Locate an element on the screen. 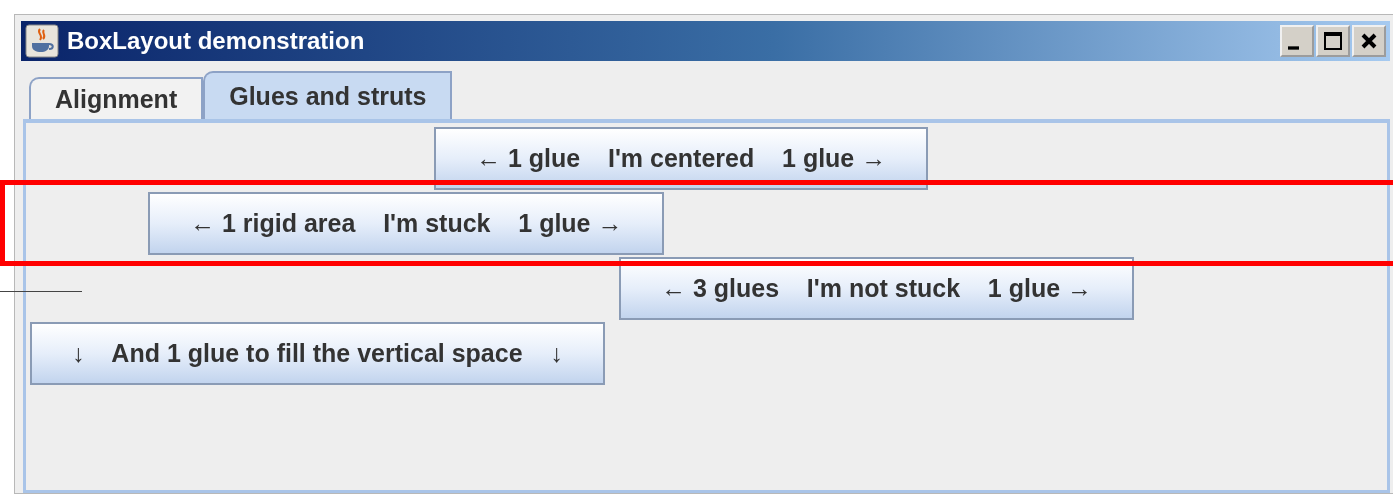 This screenshot has height=500, width=1393. close-button is located at coordinates (1369, 41).